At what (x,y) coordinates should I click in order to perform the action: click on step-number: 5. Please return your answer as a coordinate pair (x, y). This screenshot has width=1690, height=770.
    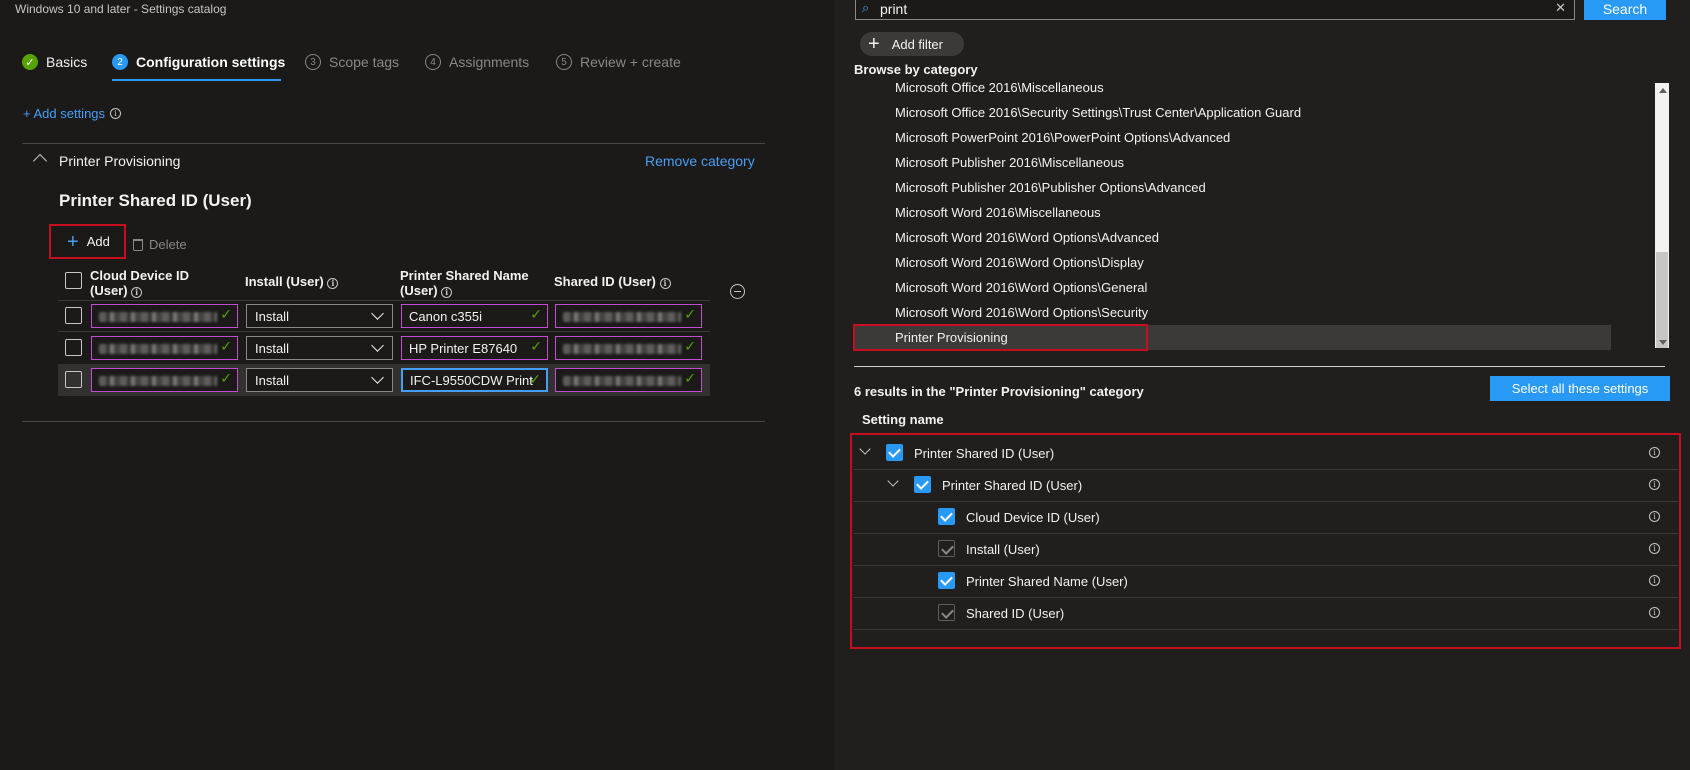
    Looking at the image, I should click on (564, 62).